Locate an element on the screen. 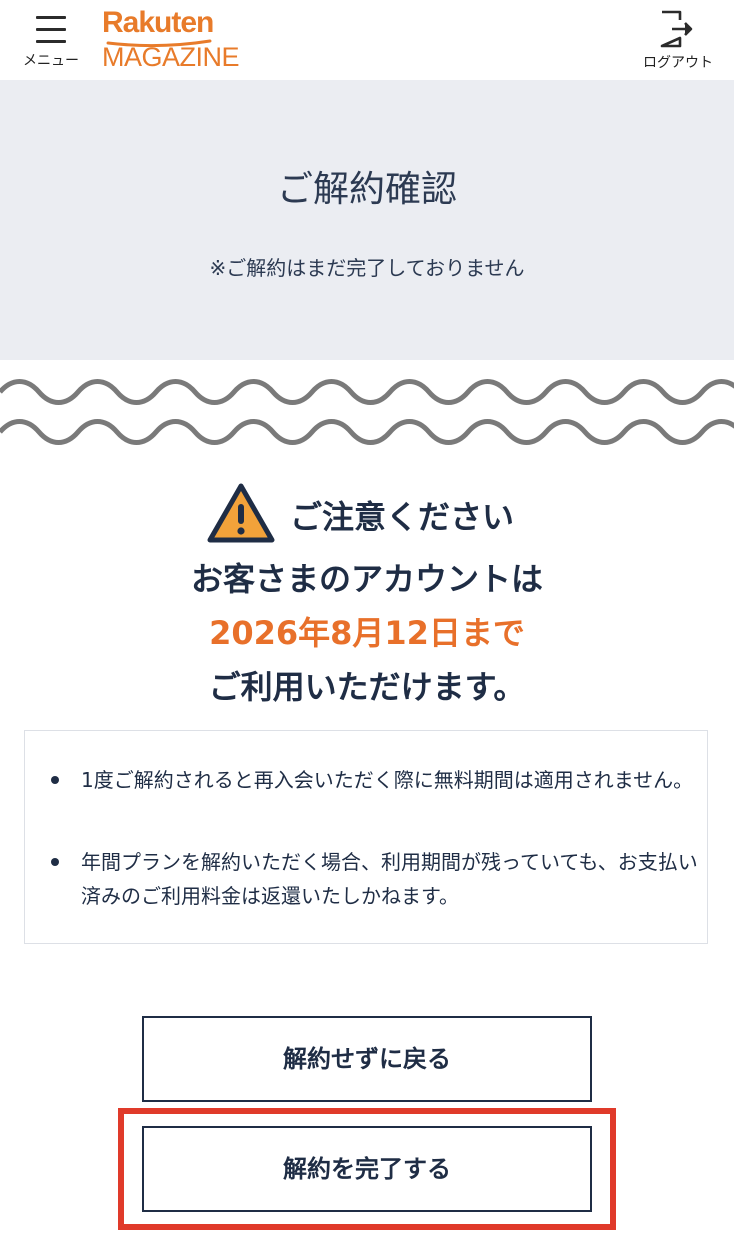  logout-button: ログアウト is located at coordinates (678, 41).